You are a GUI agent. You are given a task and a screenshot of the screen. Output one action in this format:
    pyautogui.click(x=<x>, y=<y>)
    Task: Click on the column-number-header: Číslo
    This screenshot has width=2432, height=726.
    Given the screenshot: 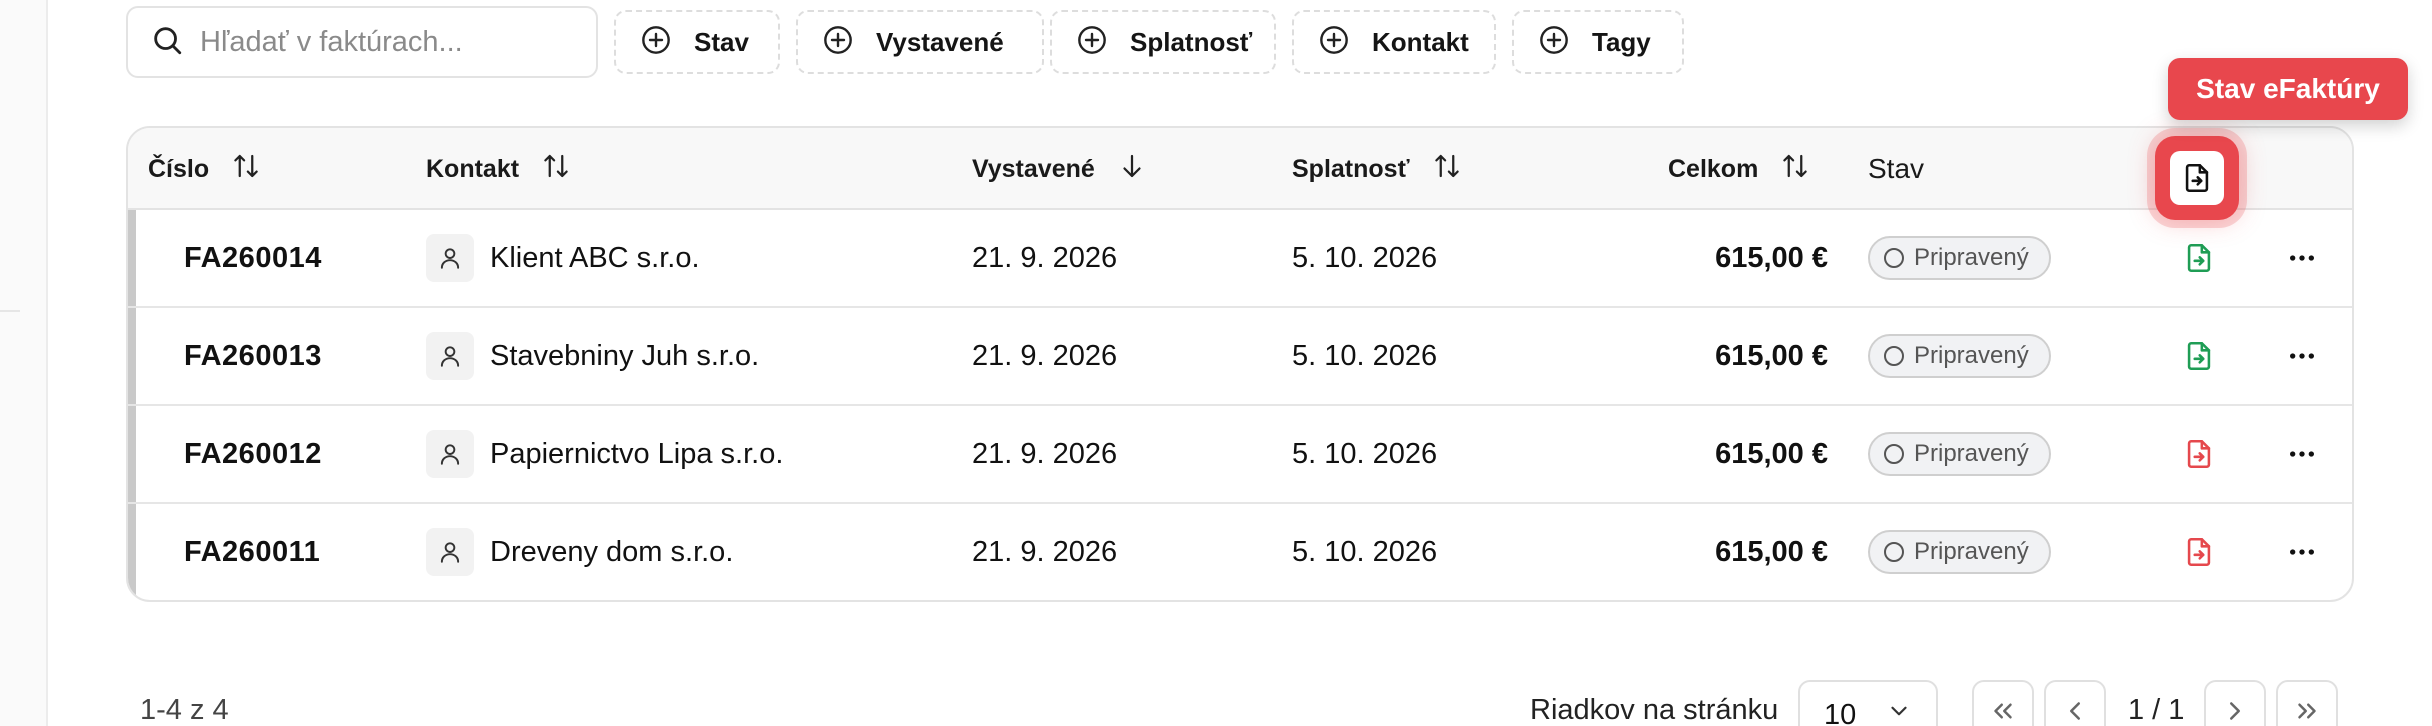 What is the action you would take?
    pyautogui.click(x=204, y=169)
    